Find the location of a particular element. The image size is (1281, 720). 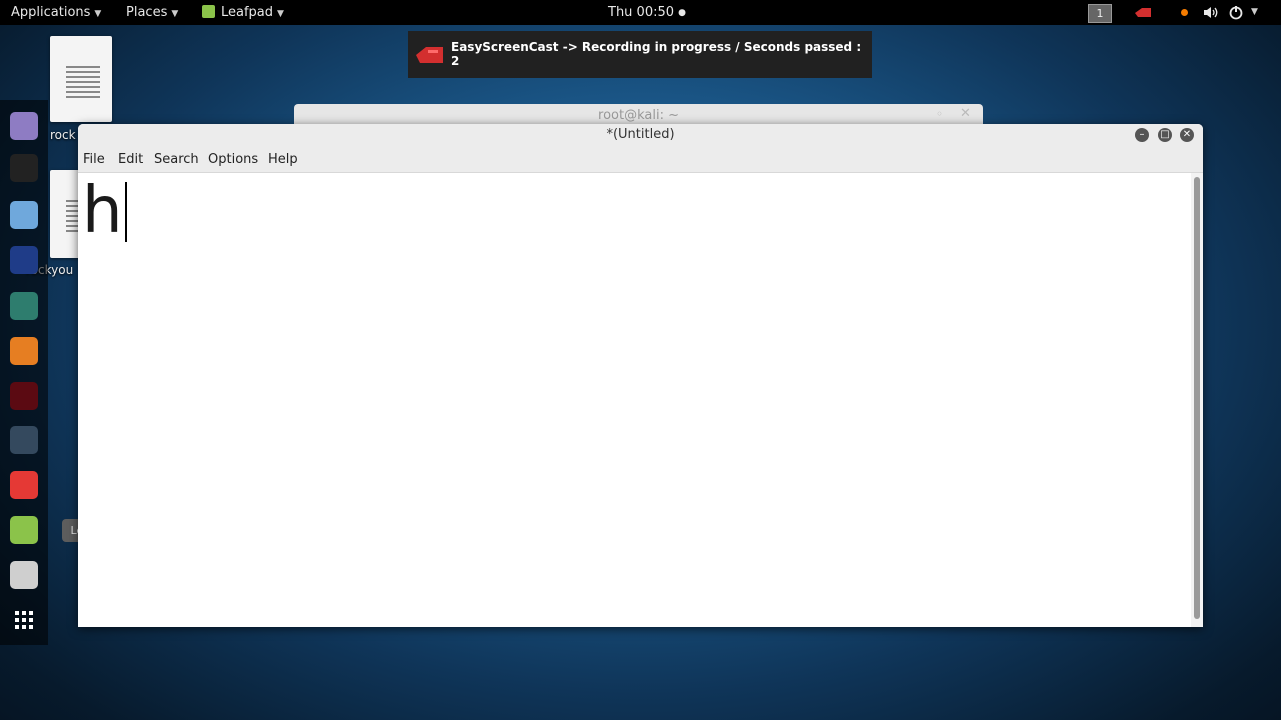

clock-label: Thu 00:50 is located at coordinates (641, 12).